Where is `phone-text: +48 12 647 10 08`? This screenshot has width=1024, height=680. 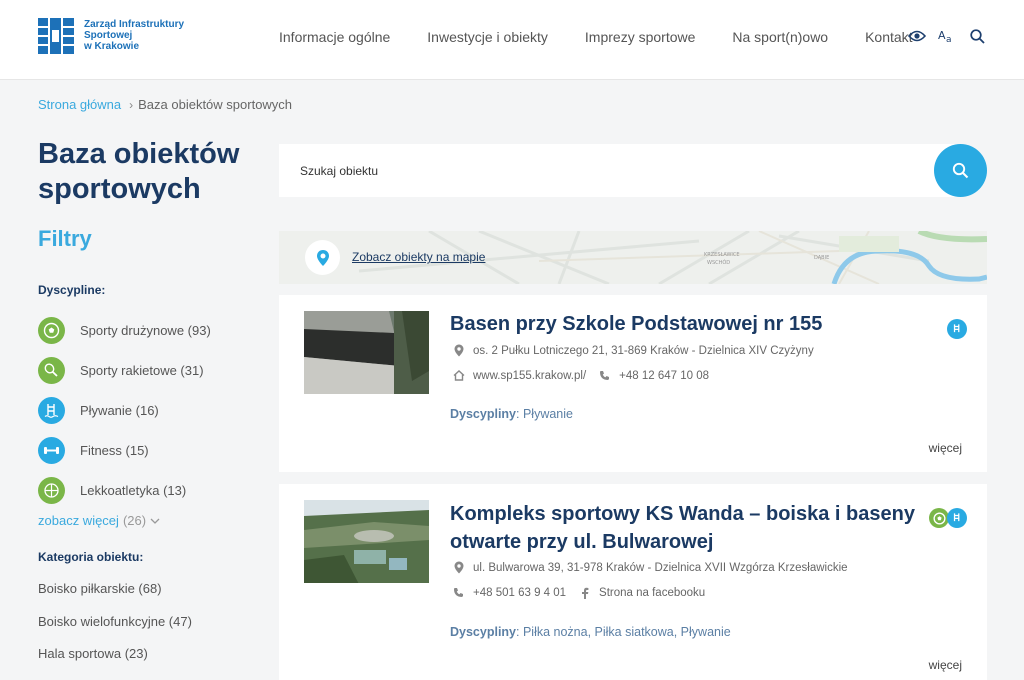
phone-text: +48 12 647 10 08 is located at coordinates (664, 375).